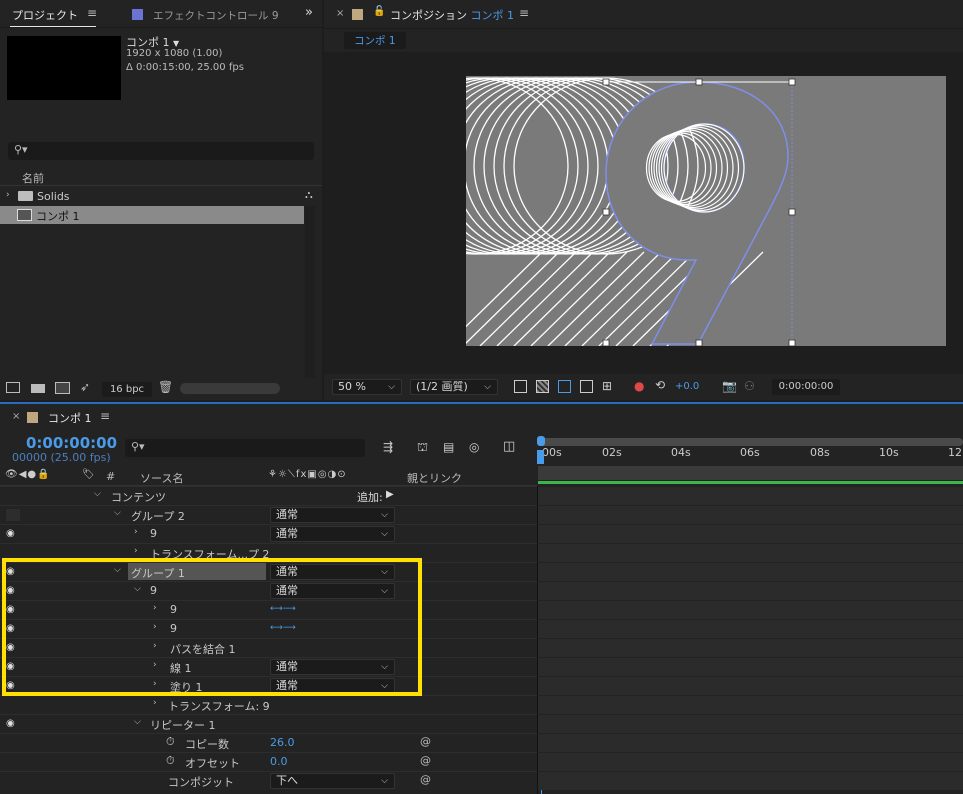 Image resolution: width=963 pixels, height=794 pixels. I want to click on new-folder-icon, so click(38, 388).